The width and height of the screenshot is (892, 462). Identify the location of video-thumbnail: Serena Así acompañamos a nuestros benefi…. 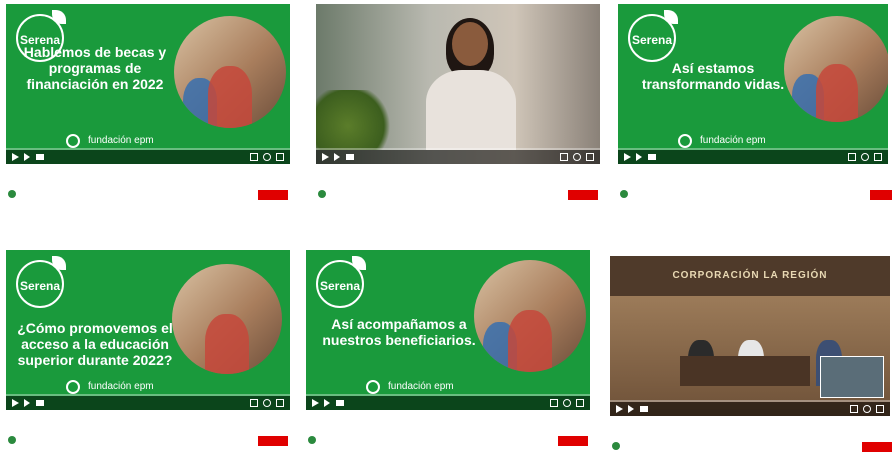
(448, 330).